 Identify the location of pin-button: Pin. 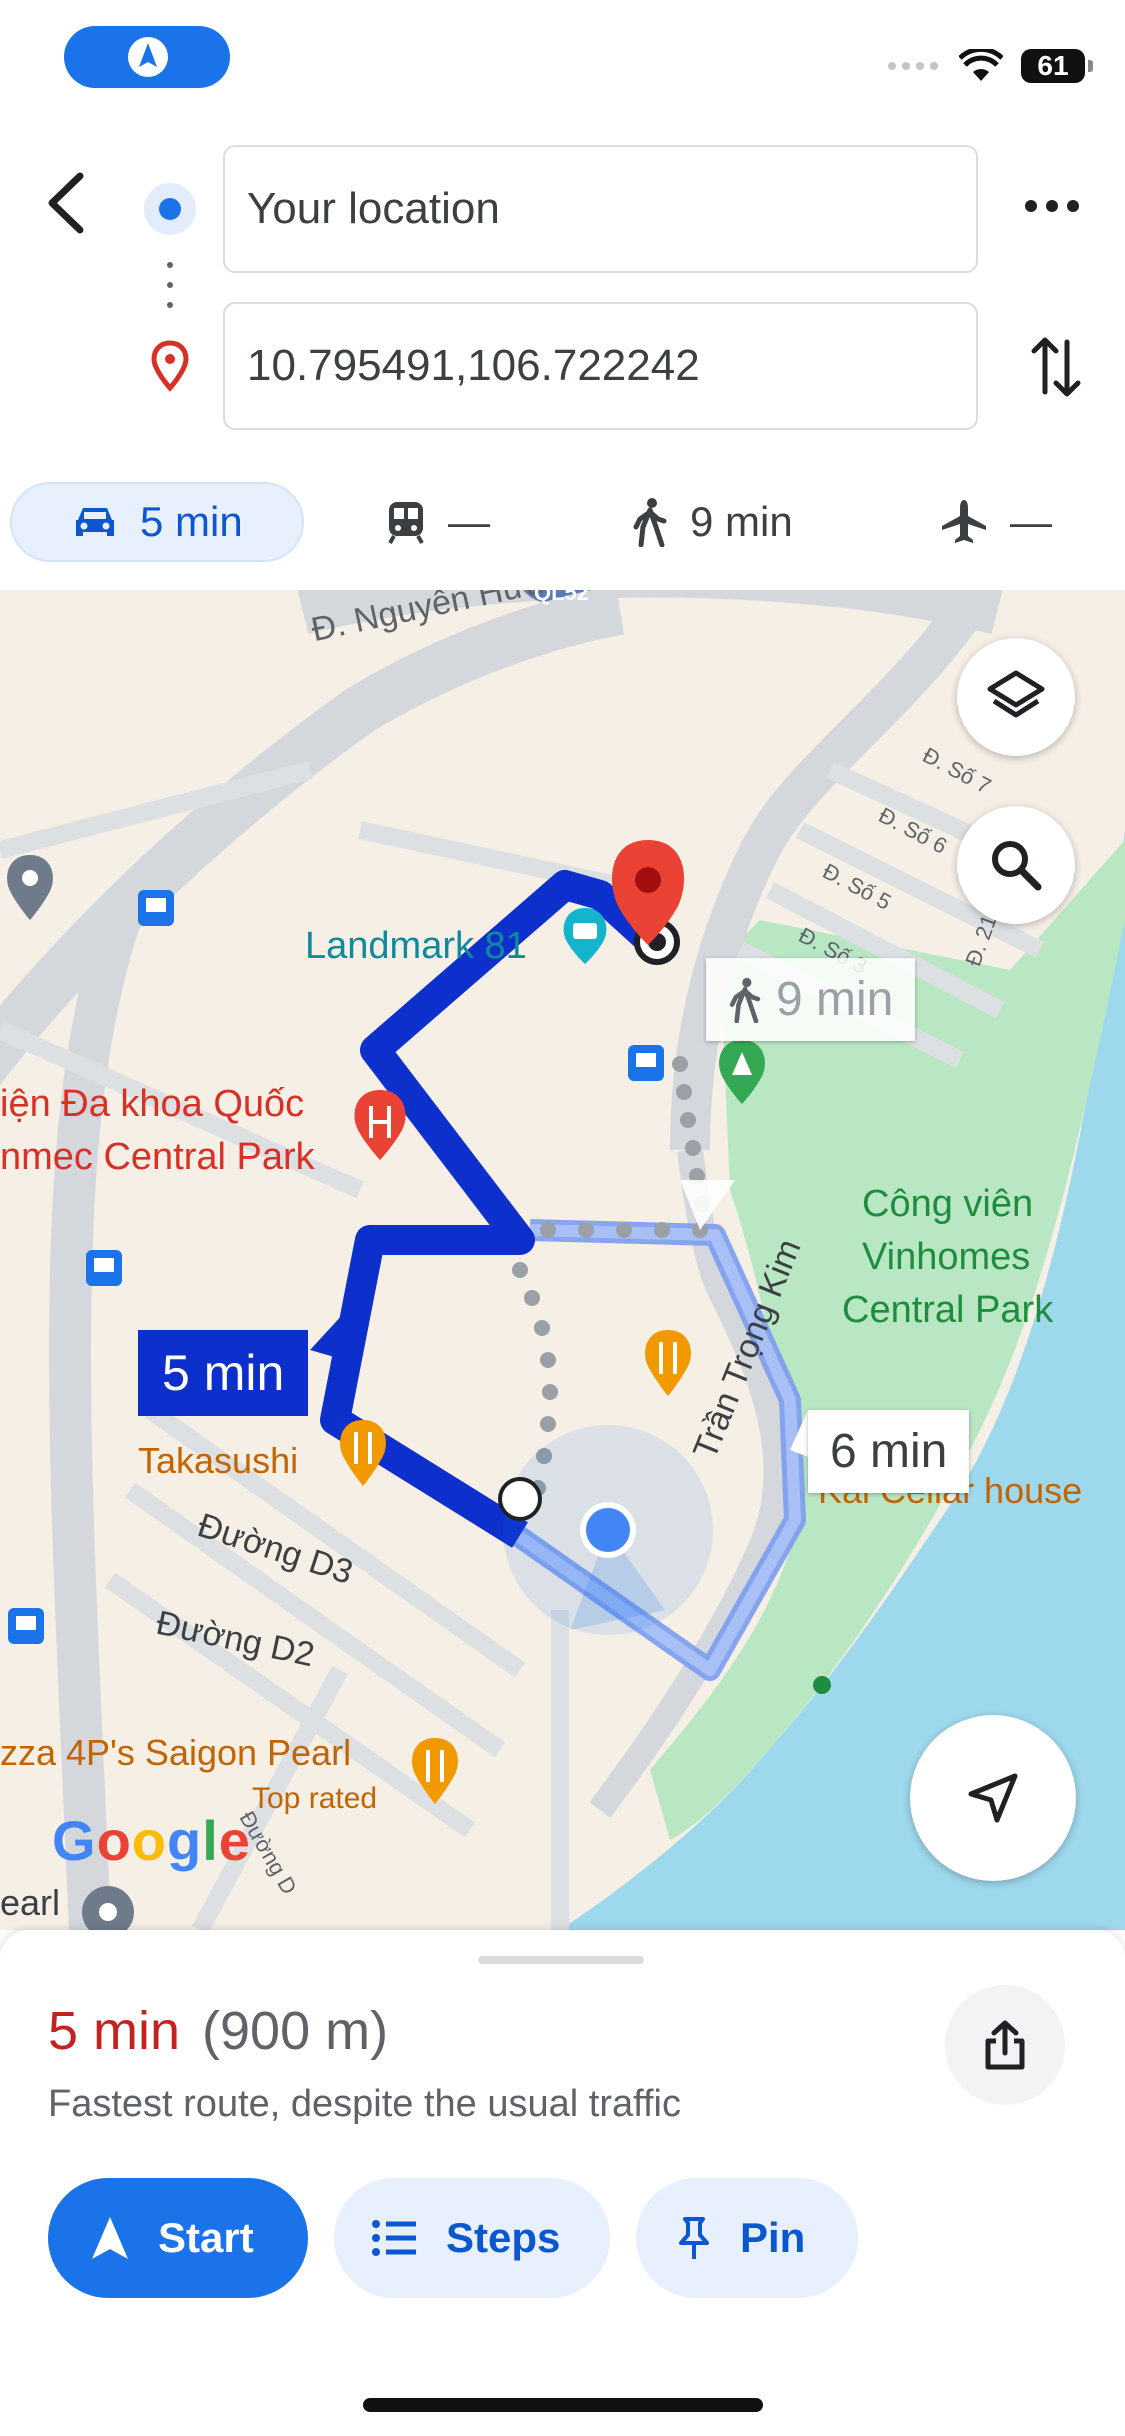
(747, 2238).